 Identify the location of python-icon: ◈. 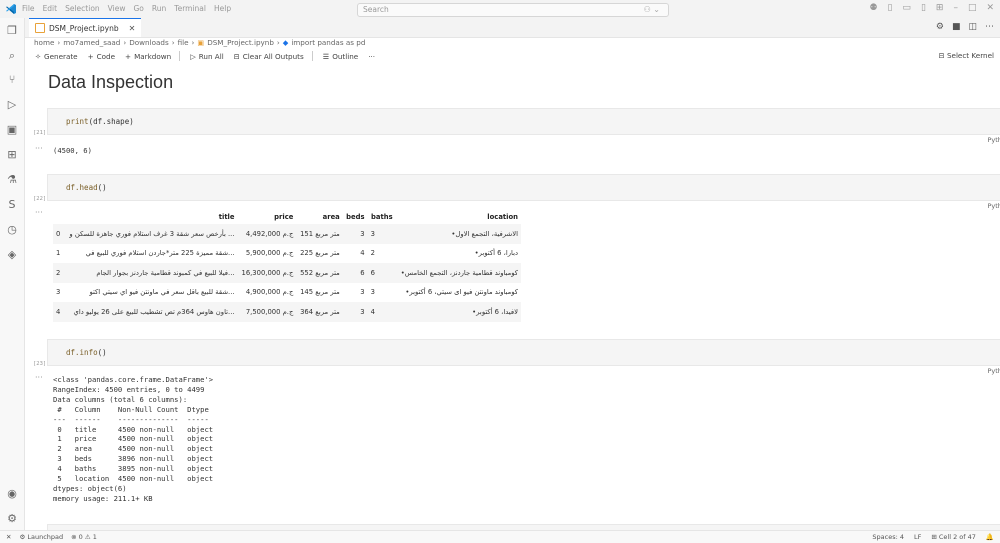
(12, 255).